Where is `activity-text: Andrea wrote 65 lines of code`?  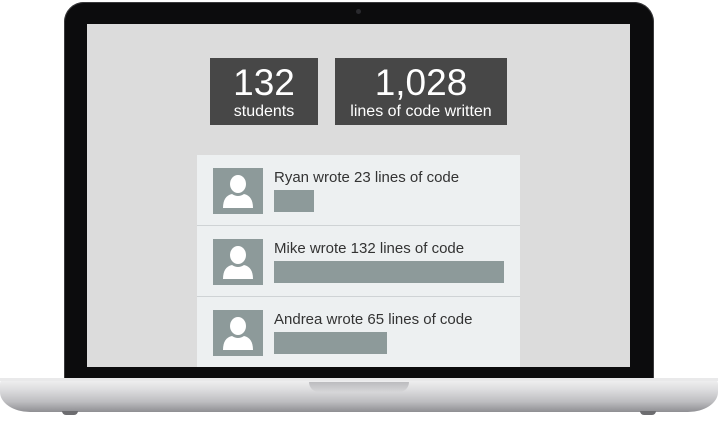 activity-text: Andrea wrote 65 lines of code is located at coordinates (373, 319).